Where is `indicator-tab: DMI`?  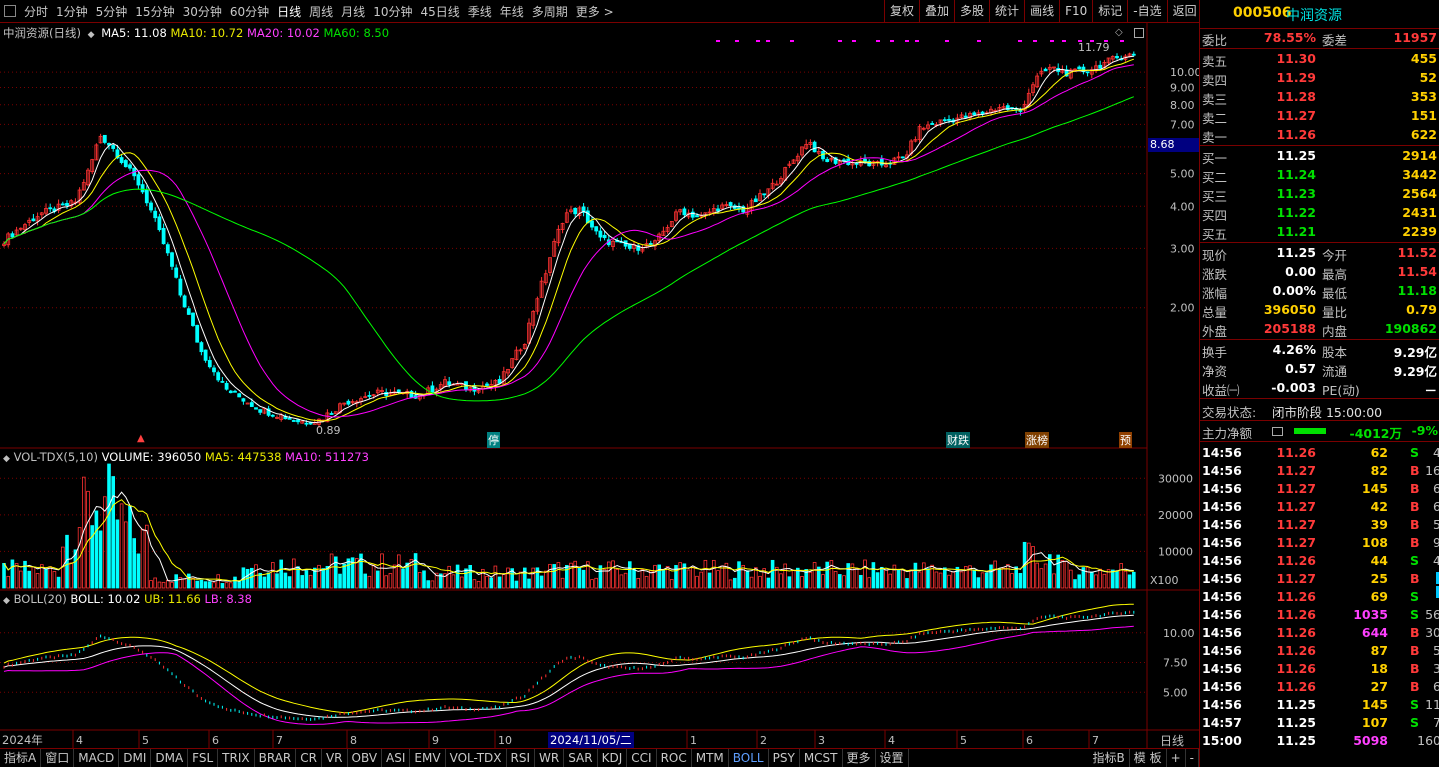
indicator-tab: DMI is located at coordinates (135, 758).